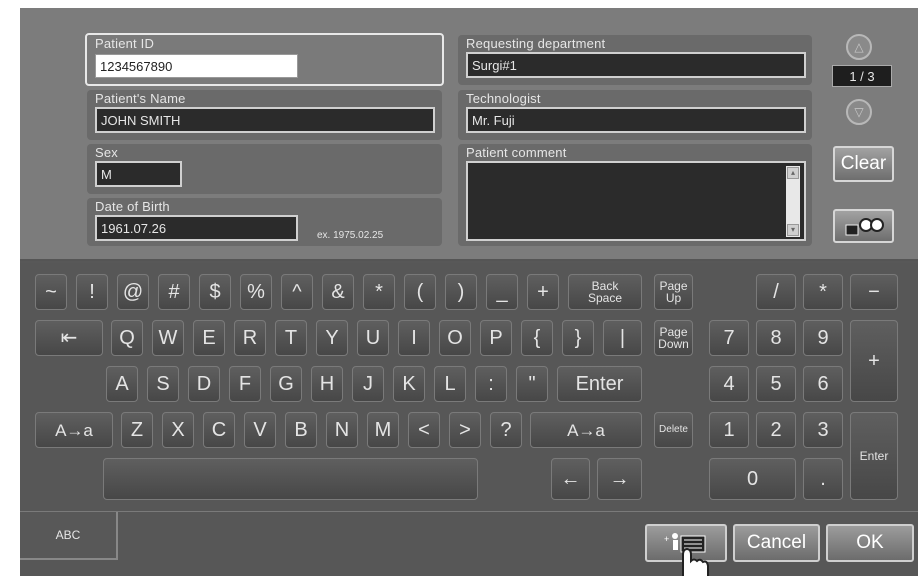  I want to click on key-quote: ", so click(532, 384).